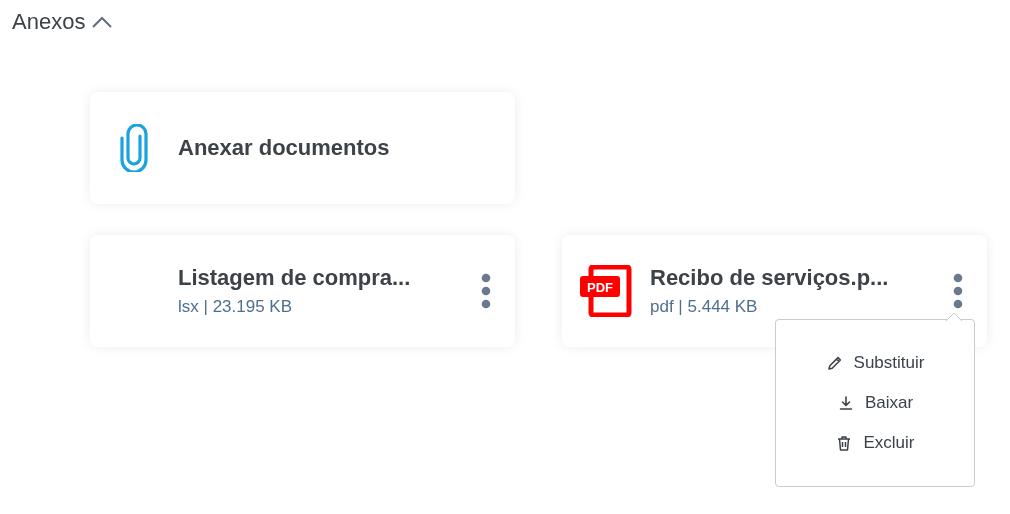 This screenshot has height=514, width=1010. Describe the element at coordinates (834, 363) in the screenshot. I see `pencil-icon` at that location.